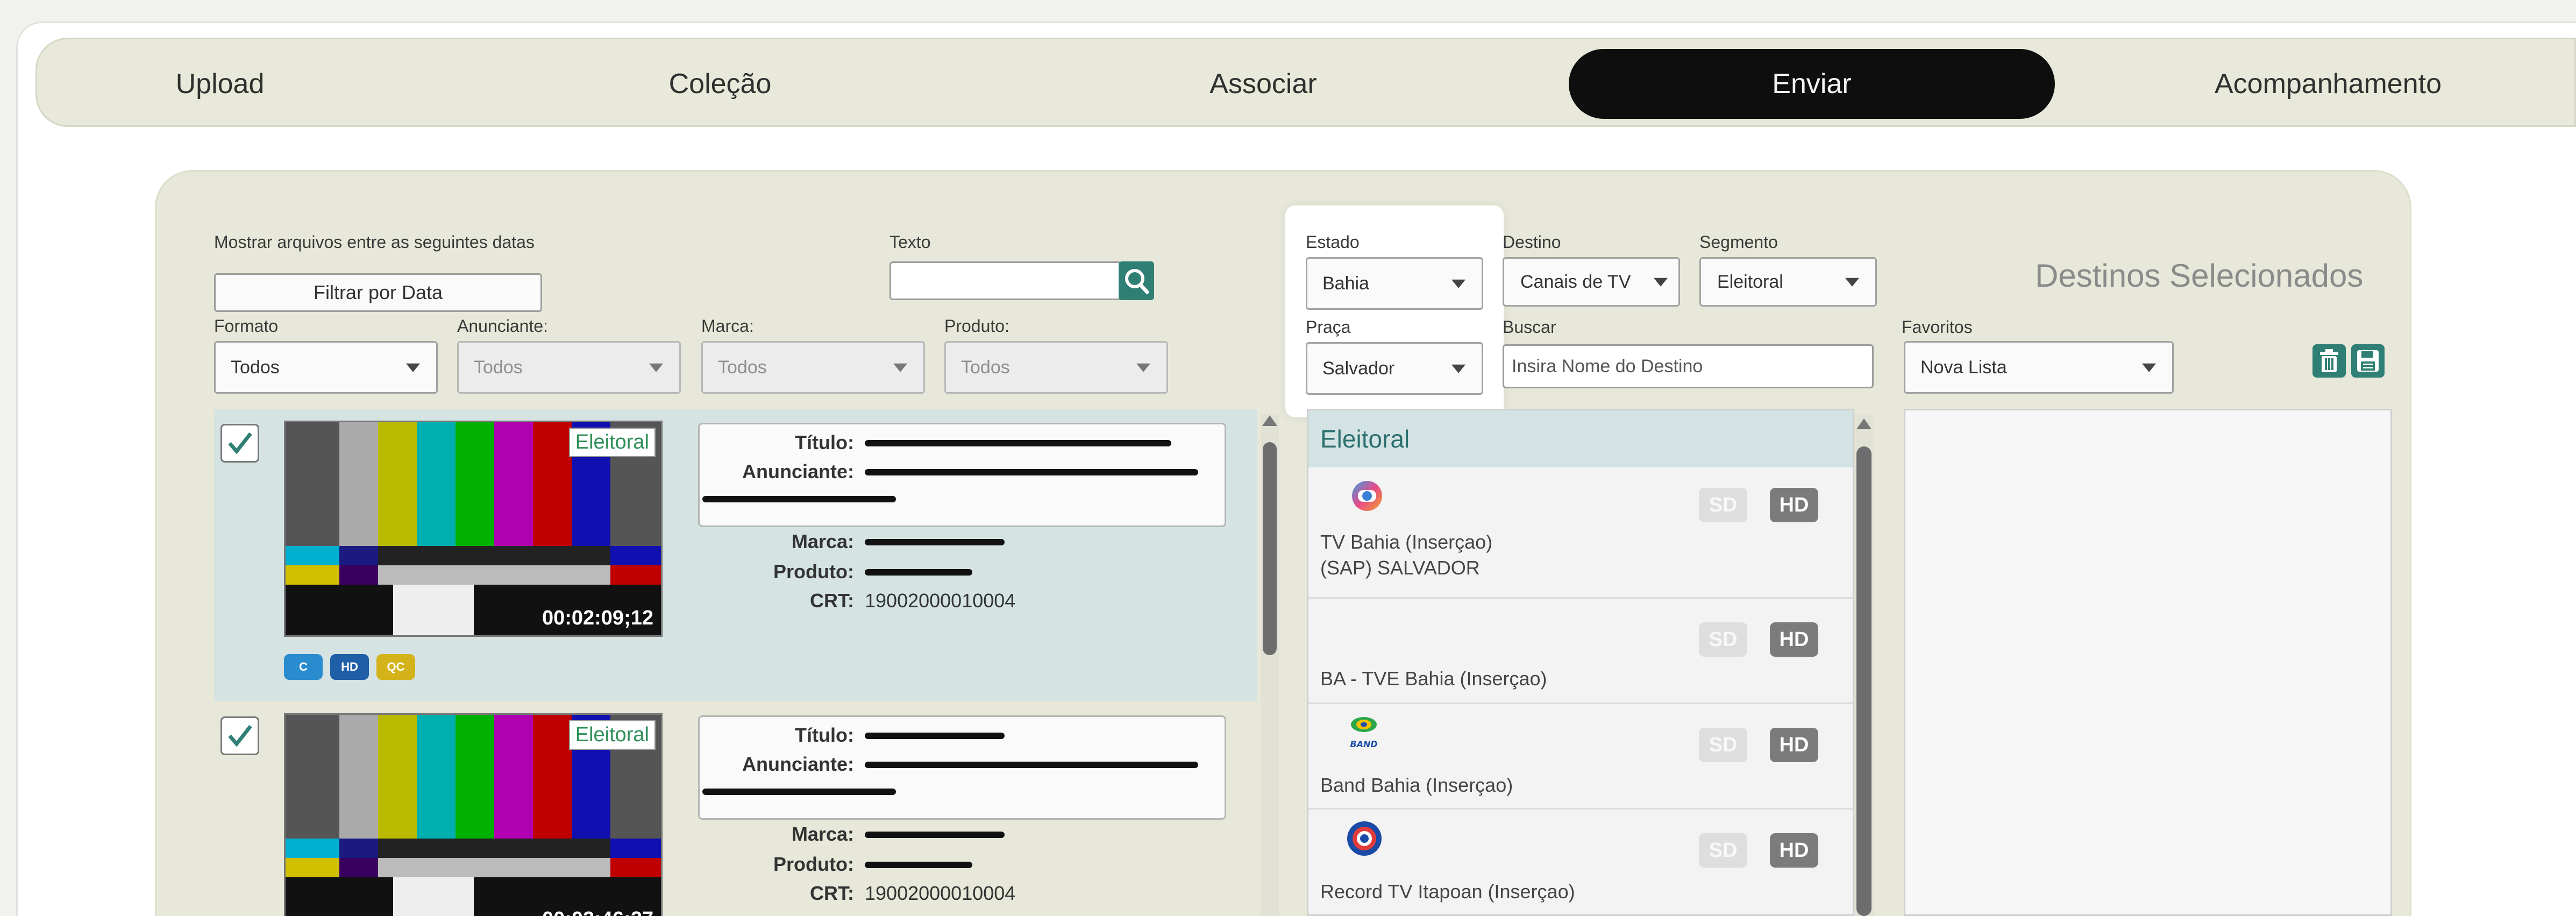  I want to click on save-icon, so click(2368, 361).